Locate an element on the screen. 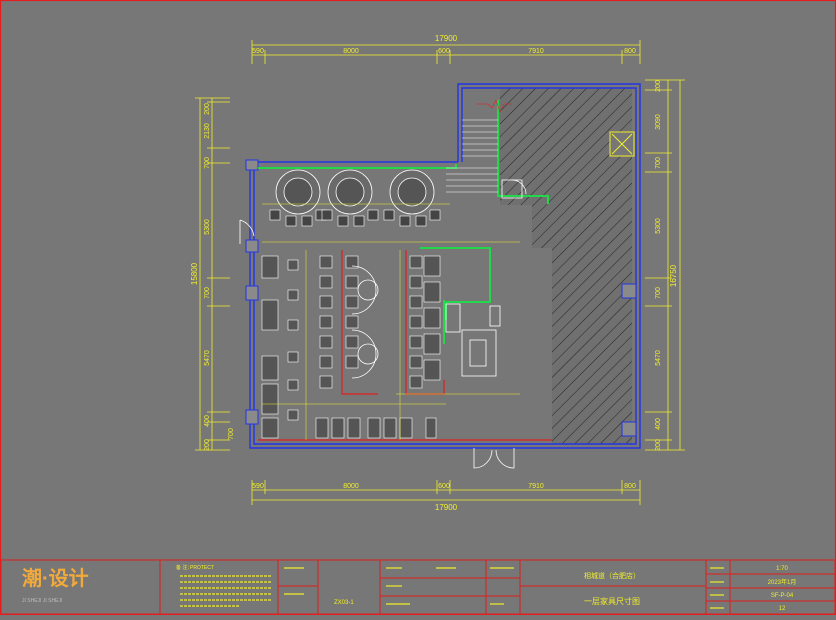  right-dim-segment-8: 200 is located at coordinates (658, 445).